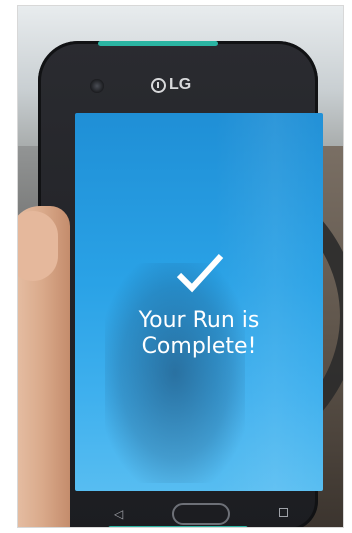 The image size is (352, 533). I want to click on completion-message: Your Run is Complete!, so click(199, 334).